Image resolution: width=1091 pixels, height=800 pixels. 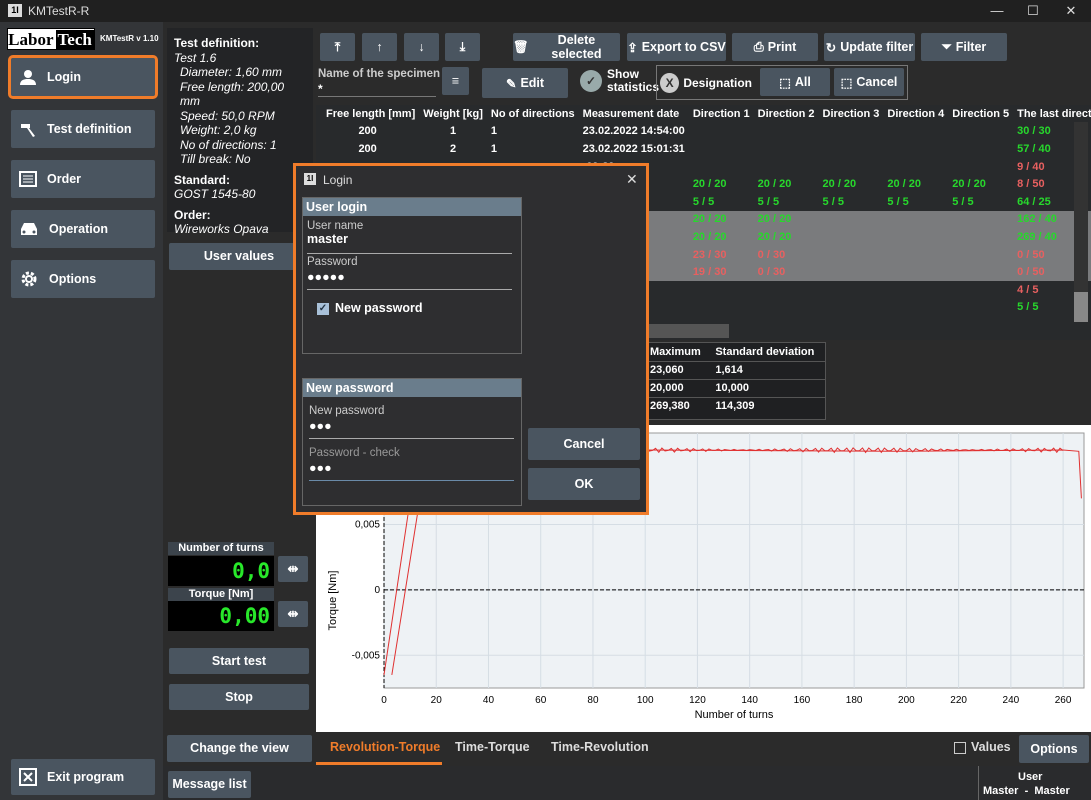 I want to click on filter-button: ⏷ Filter, so click(x=964, y=47).